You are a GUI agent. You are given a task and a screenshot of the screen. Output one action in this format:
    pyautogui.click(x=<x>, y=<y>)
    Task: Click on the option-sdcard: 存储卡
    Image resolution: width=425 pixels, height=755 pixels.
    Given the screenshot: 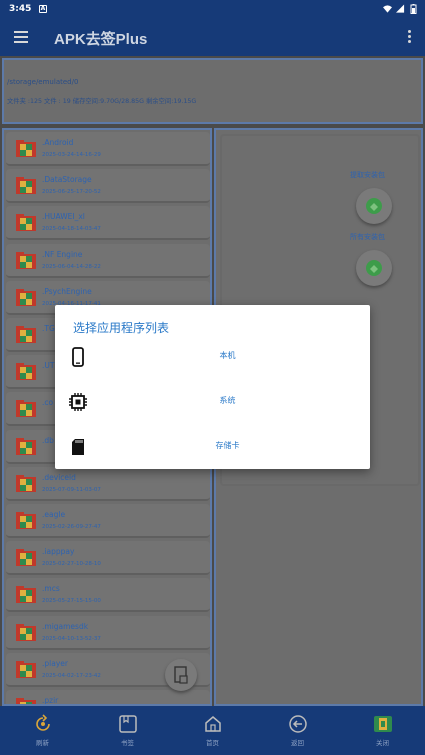 What is the action you would take?
    pyautogui.click(x=212, y=447)
    